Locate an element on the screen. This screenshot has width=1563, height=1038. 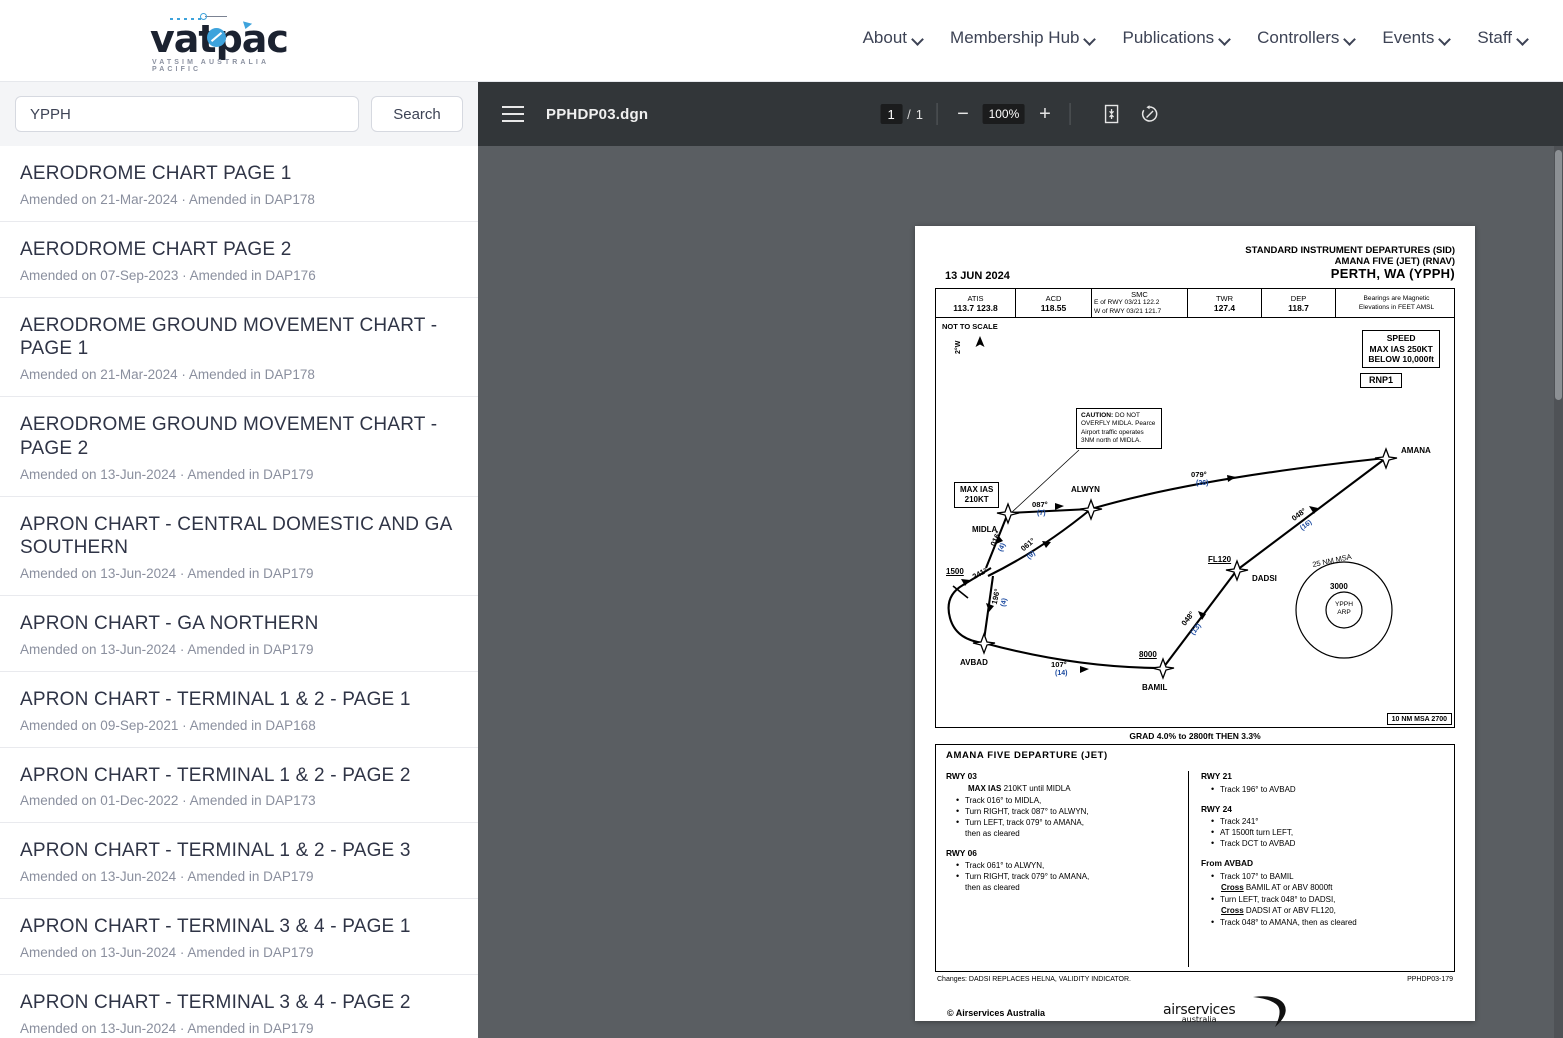
proc-max-ias-rest: 210KT until MIDLA is located at coordinates (1036, 788).